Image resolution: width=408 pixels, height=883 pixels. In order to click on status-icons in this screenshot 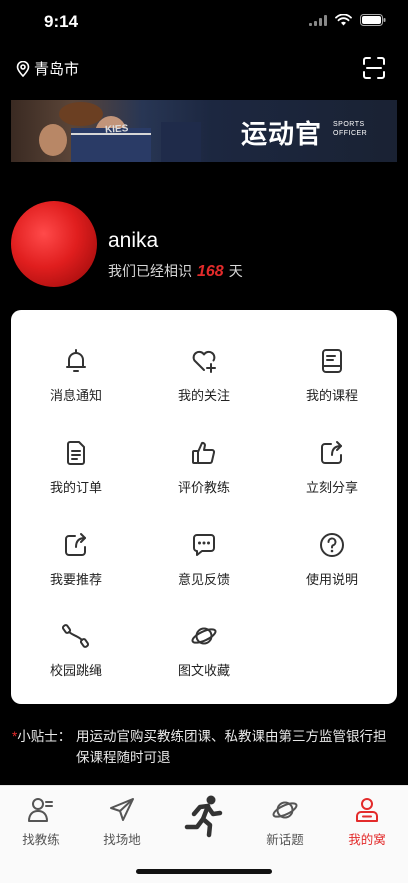, I will do `click(347, 20)`.